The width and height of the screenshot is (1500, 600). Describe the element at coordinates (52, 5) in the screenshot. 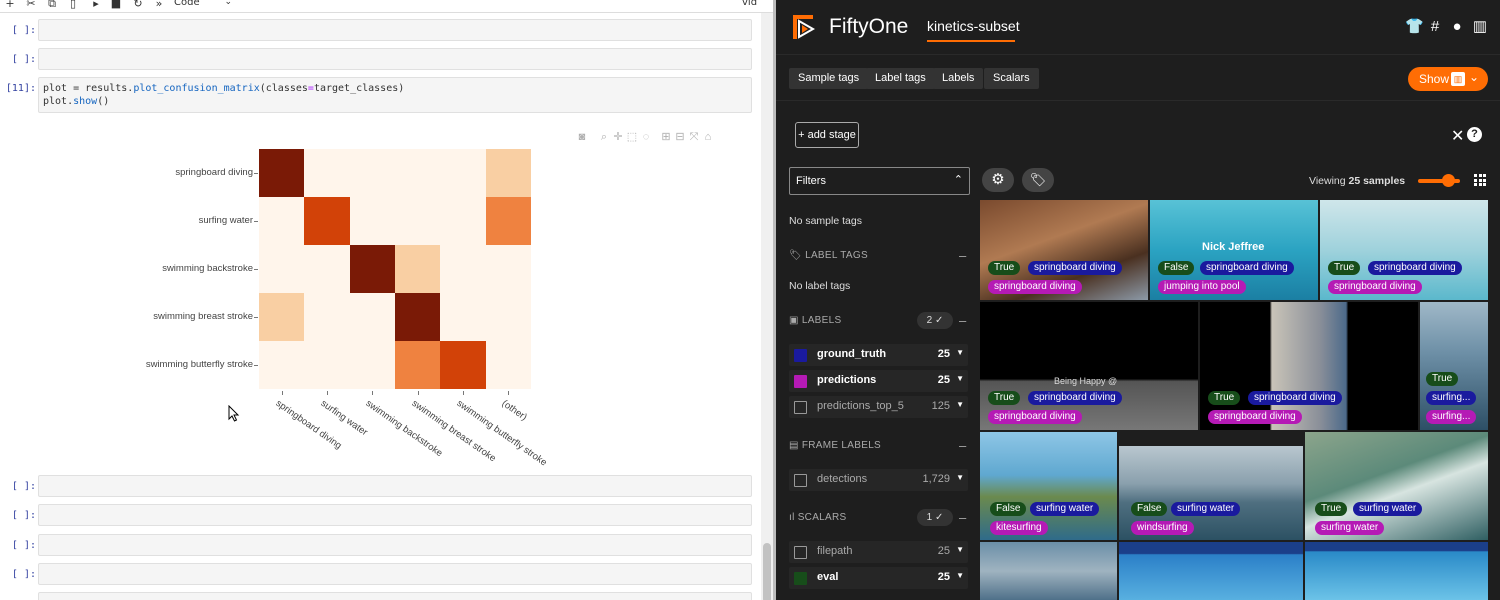

I see `copy-icon: ⧉` at that location.